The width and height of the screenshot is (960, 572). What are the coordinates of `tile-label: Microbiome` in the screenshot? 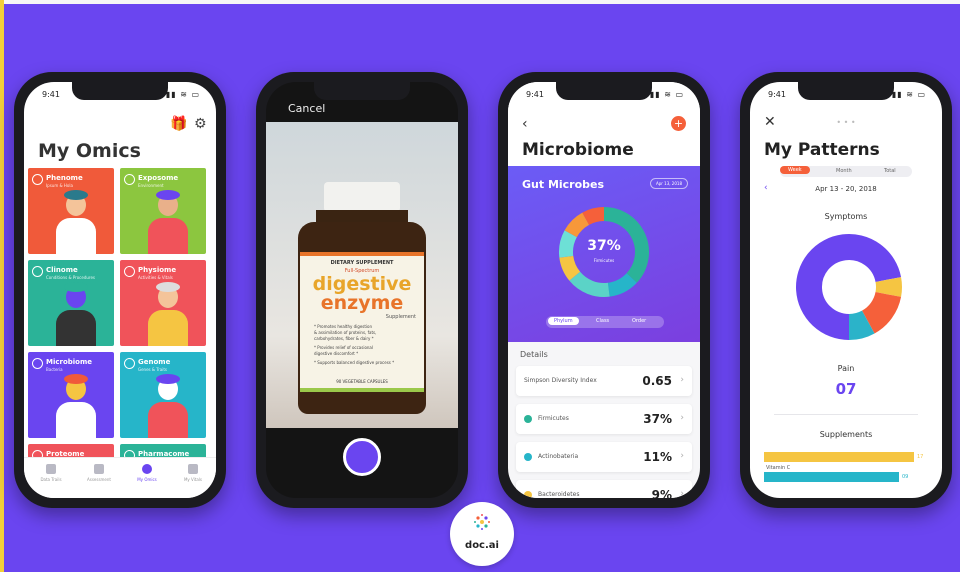 It's located at (69, 362).